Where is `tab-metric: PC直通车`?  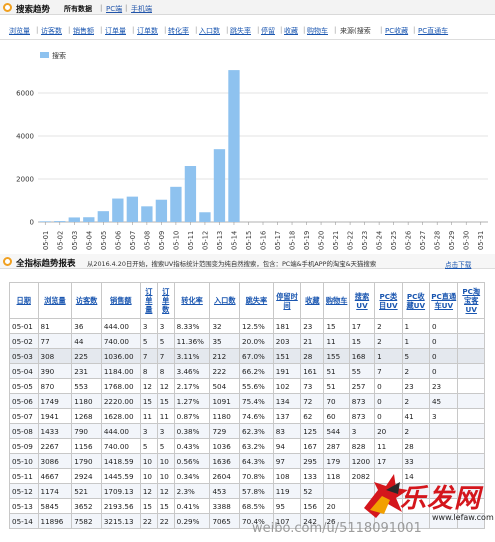
tab-metric: PC直通车 is located at coordinates (433, 31).